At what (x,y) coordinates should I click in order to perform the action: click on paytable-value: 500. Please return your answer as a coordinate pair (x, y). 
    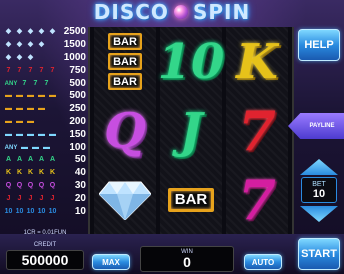
    Looking at the image, I should click on (77, 83).